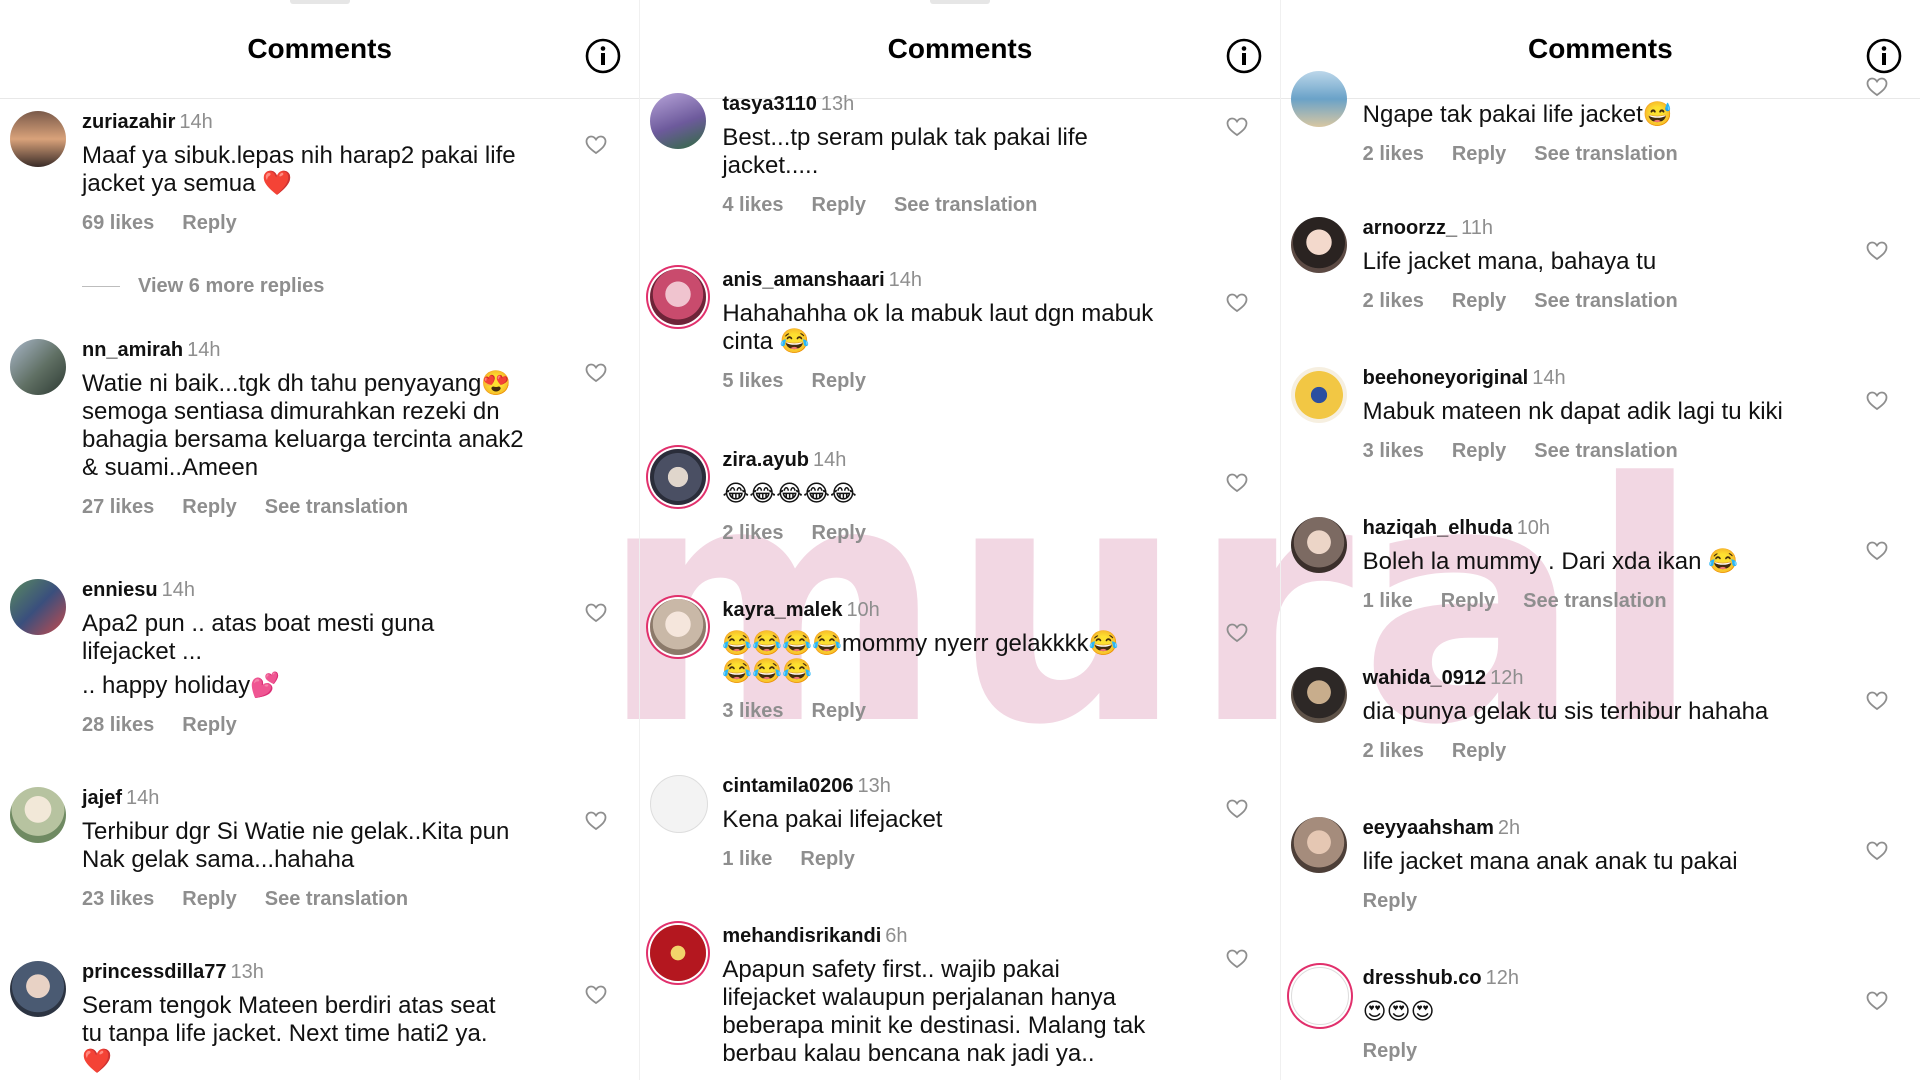 The width and height of the screenshot is (1920, 1080). What do you see at coordinates (782, 610) in the screenshot?
I see `username: kayra_malek` at bounding box center [782, 610].